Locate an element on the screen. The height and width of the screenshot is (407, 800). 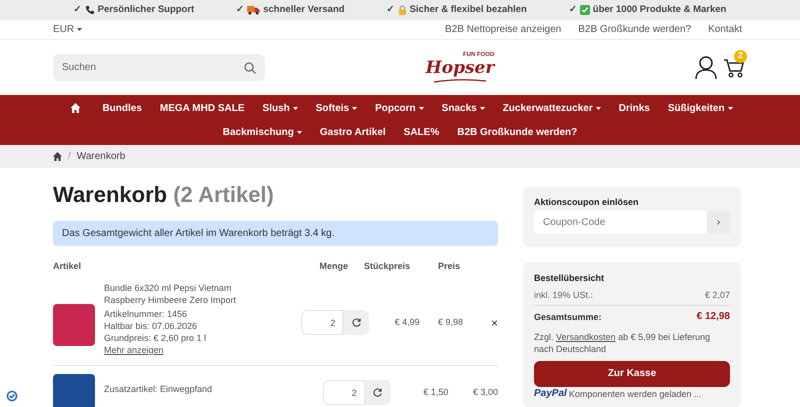
item-count: (2 Artikel) is located at coordinates (223, 194).